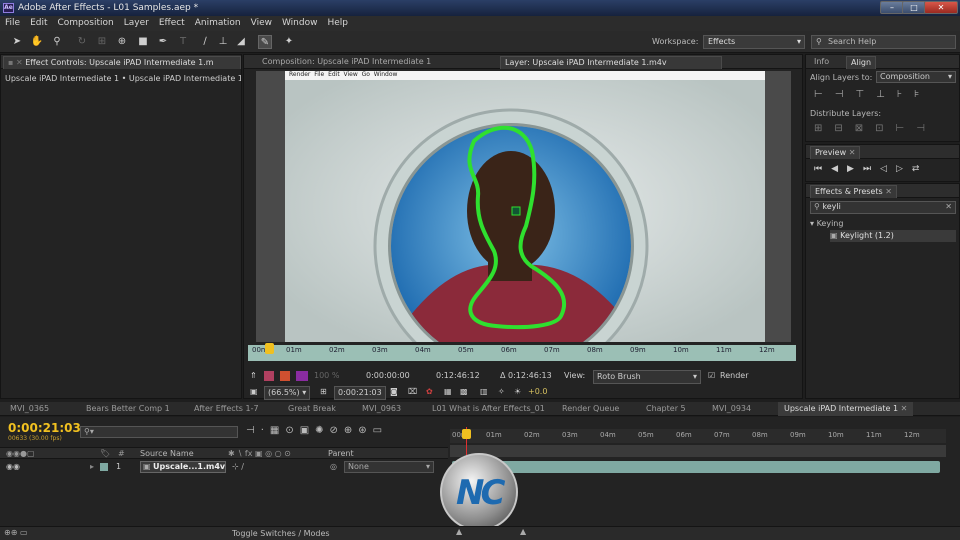 The image size is (960, 540). Describe the element at coordinates (882, 163) in the screenshot. I see `preview-panel: Preview ✕ ⏮◀▶⏭◁▷⇄` at that location.